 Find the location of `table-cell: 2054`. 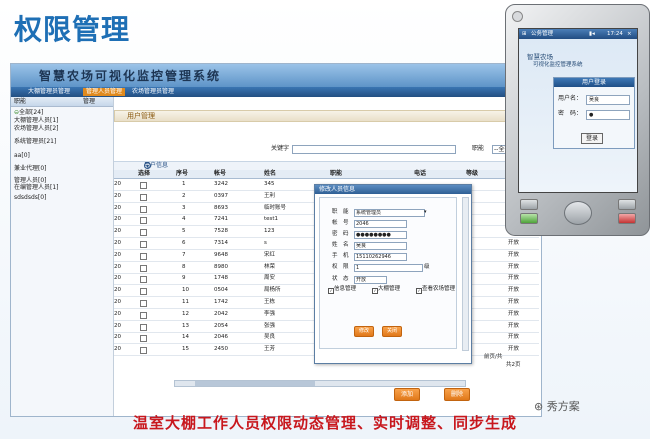

table-cell: 2054 is located at coordinates (221, 325).